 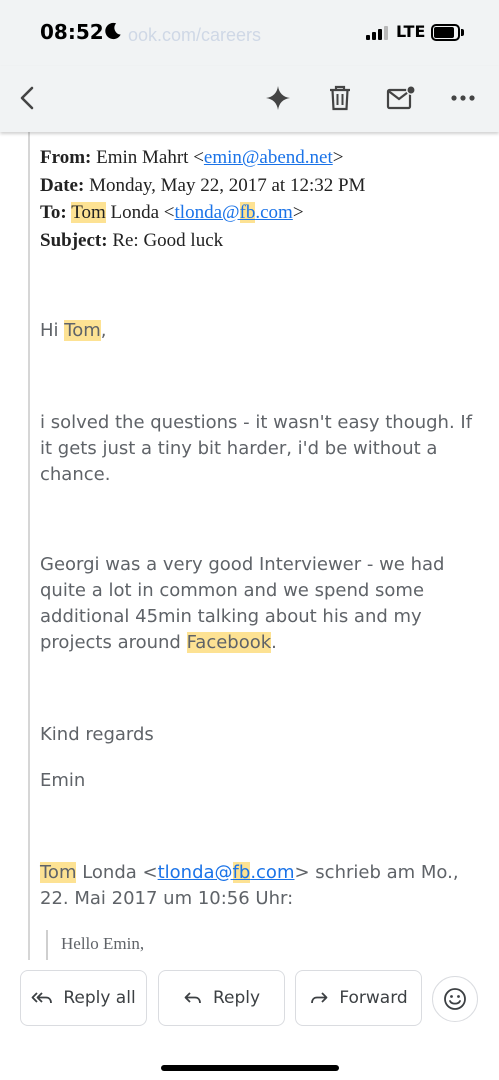 I want to click on to-line: To: Tom Londa <tlonda@fb.com>, so click(x=172, y=212).